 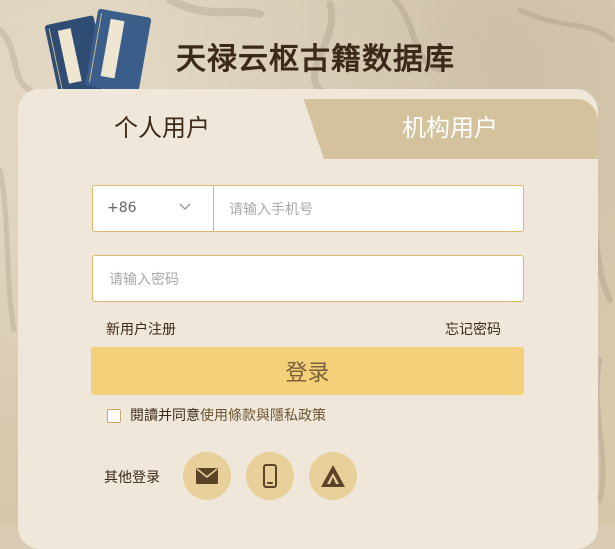 What do you see at coordinates (308, 124) in the screenshot?
I see `user-type-tabs: 个人用户 机构用户` at bounding box center [308, 124].